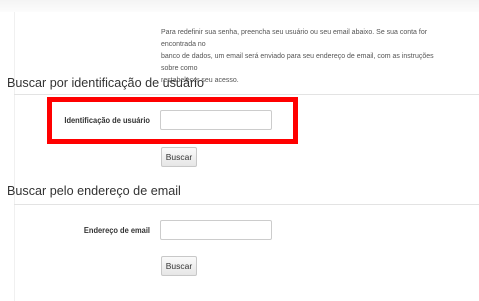 This screenshot has height=301, width=479. I want to click on email-section-title: Buscar pelo endereço de email, so click(94, 190).